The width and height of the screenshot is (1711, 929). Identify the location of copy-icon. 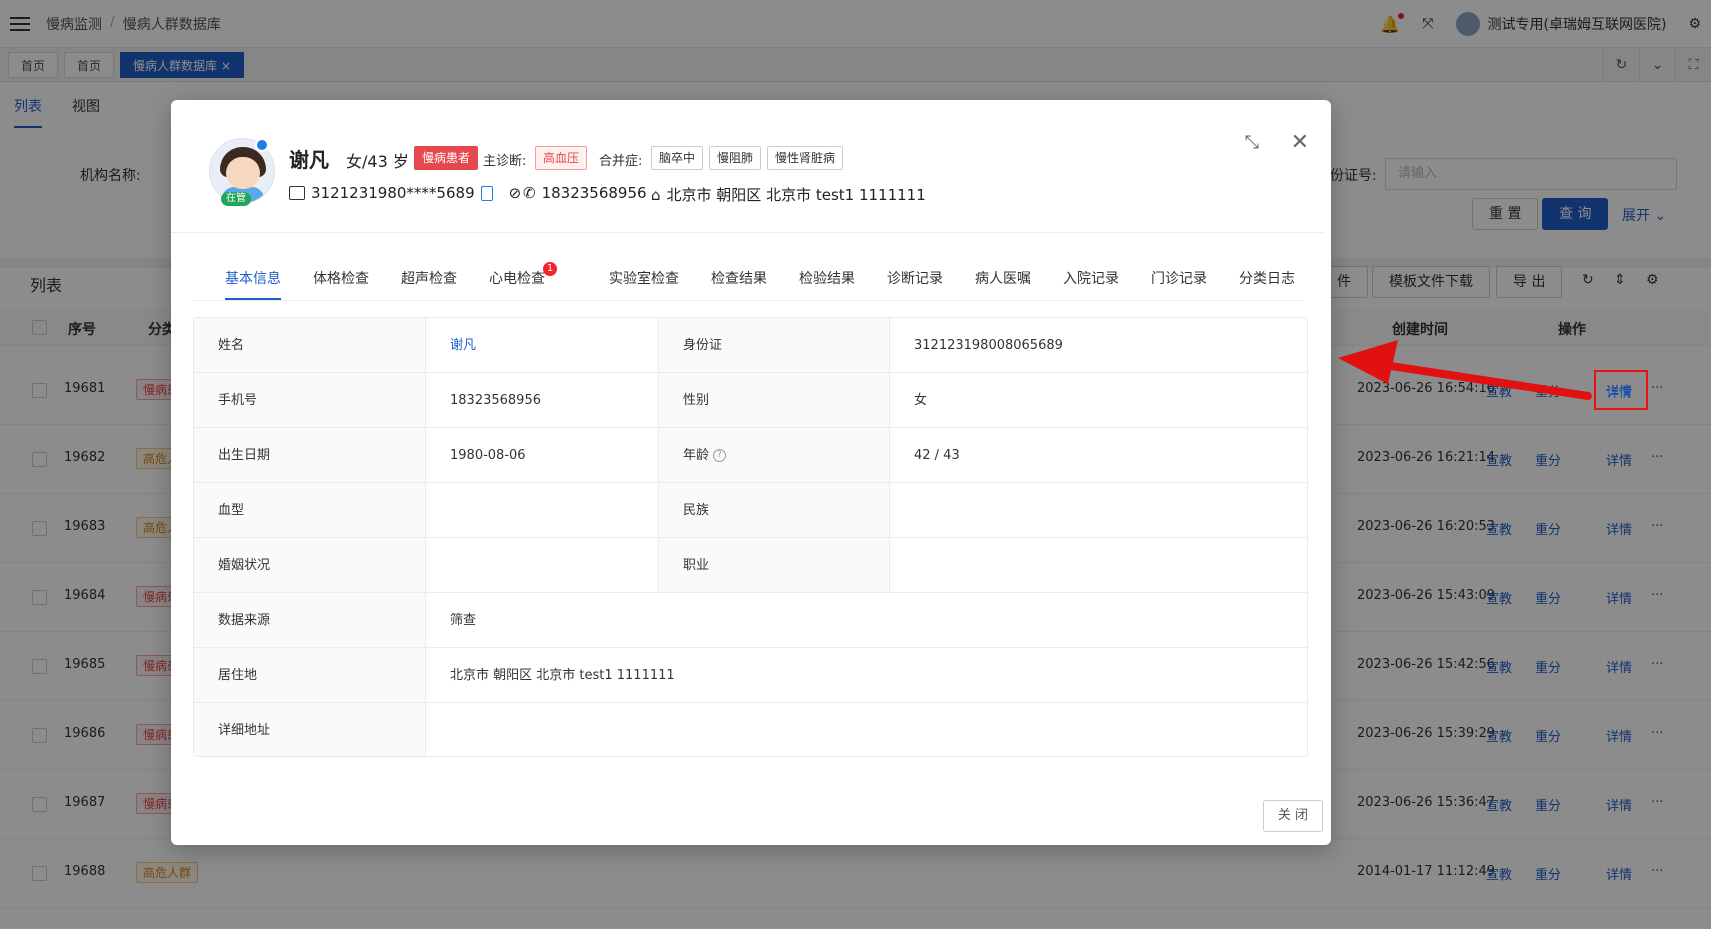
(486, 193).